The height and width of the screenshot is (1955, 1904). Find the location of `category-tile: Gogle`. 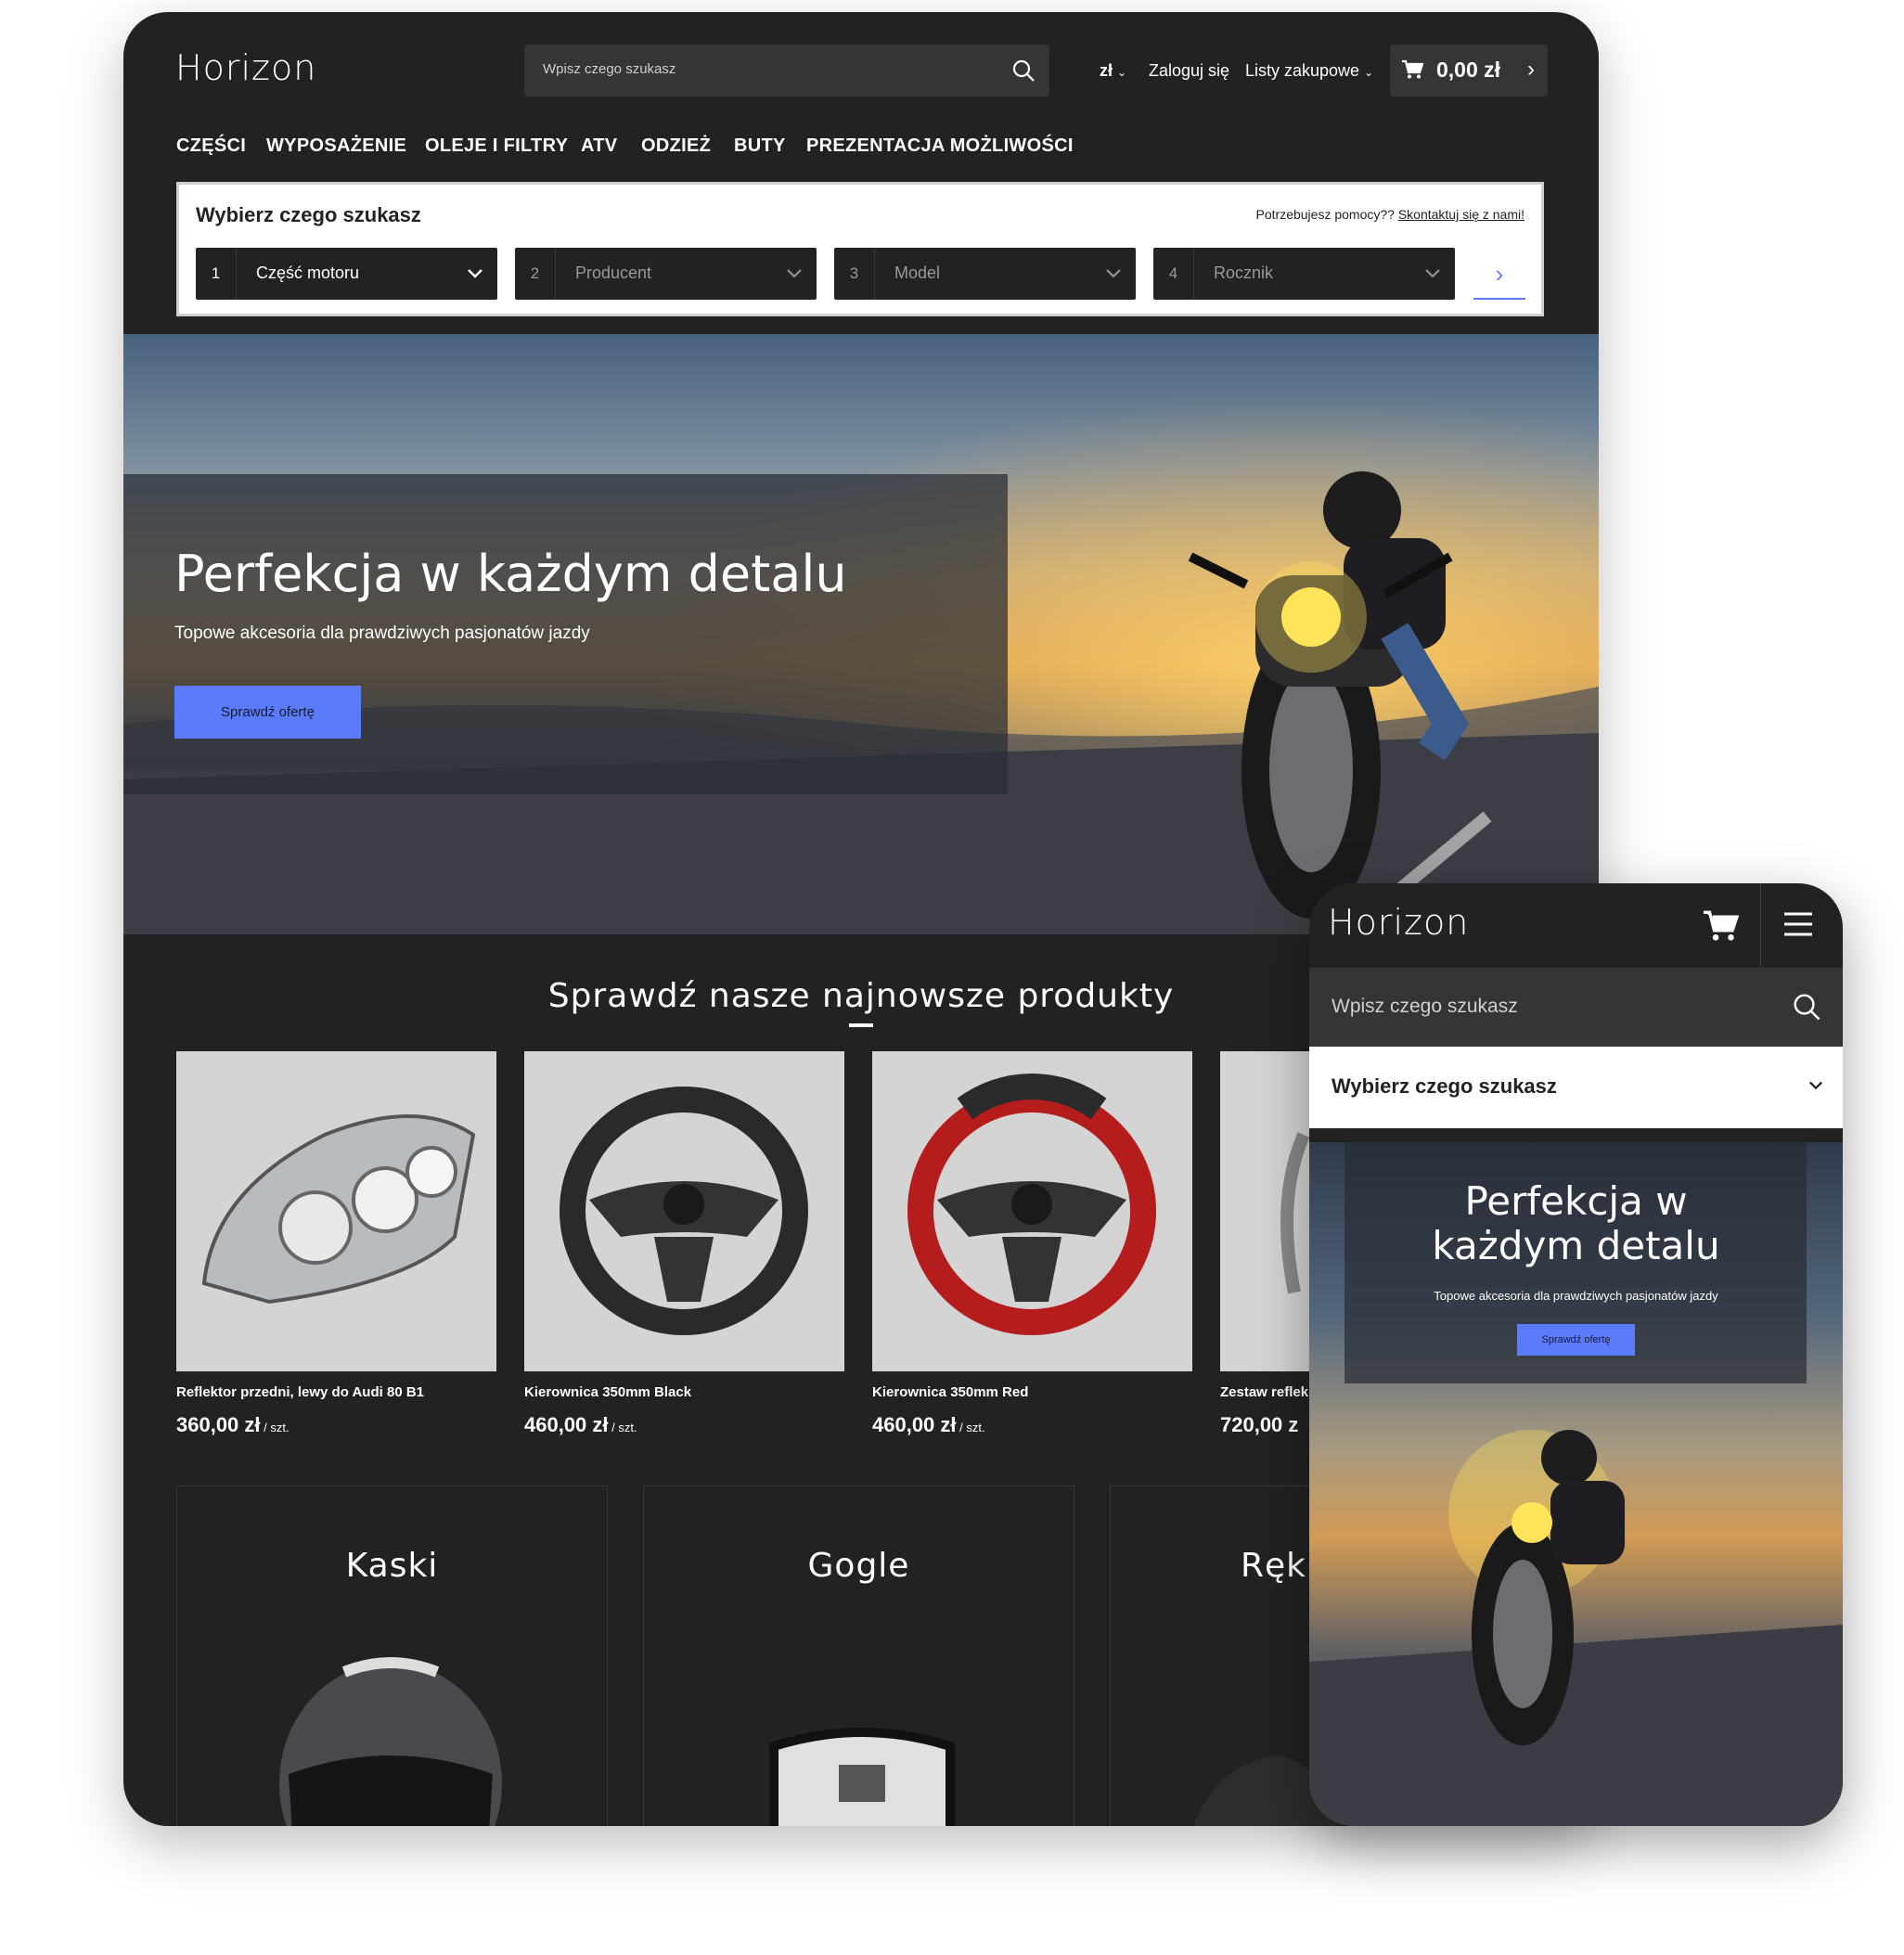

category-tile: Gogle is located at coordinates (858, 1656).